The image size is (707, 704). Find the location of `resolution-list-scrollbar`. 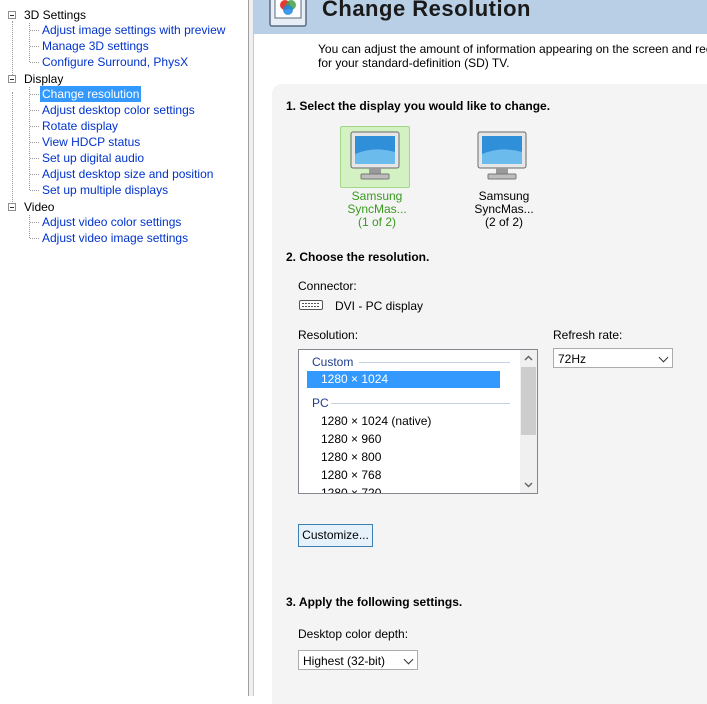

resolution-list-scrollbar is located at coordinates (528, 421).